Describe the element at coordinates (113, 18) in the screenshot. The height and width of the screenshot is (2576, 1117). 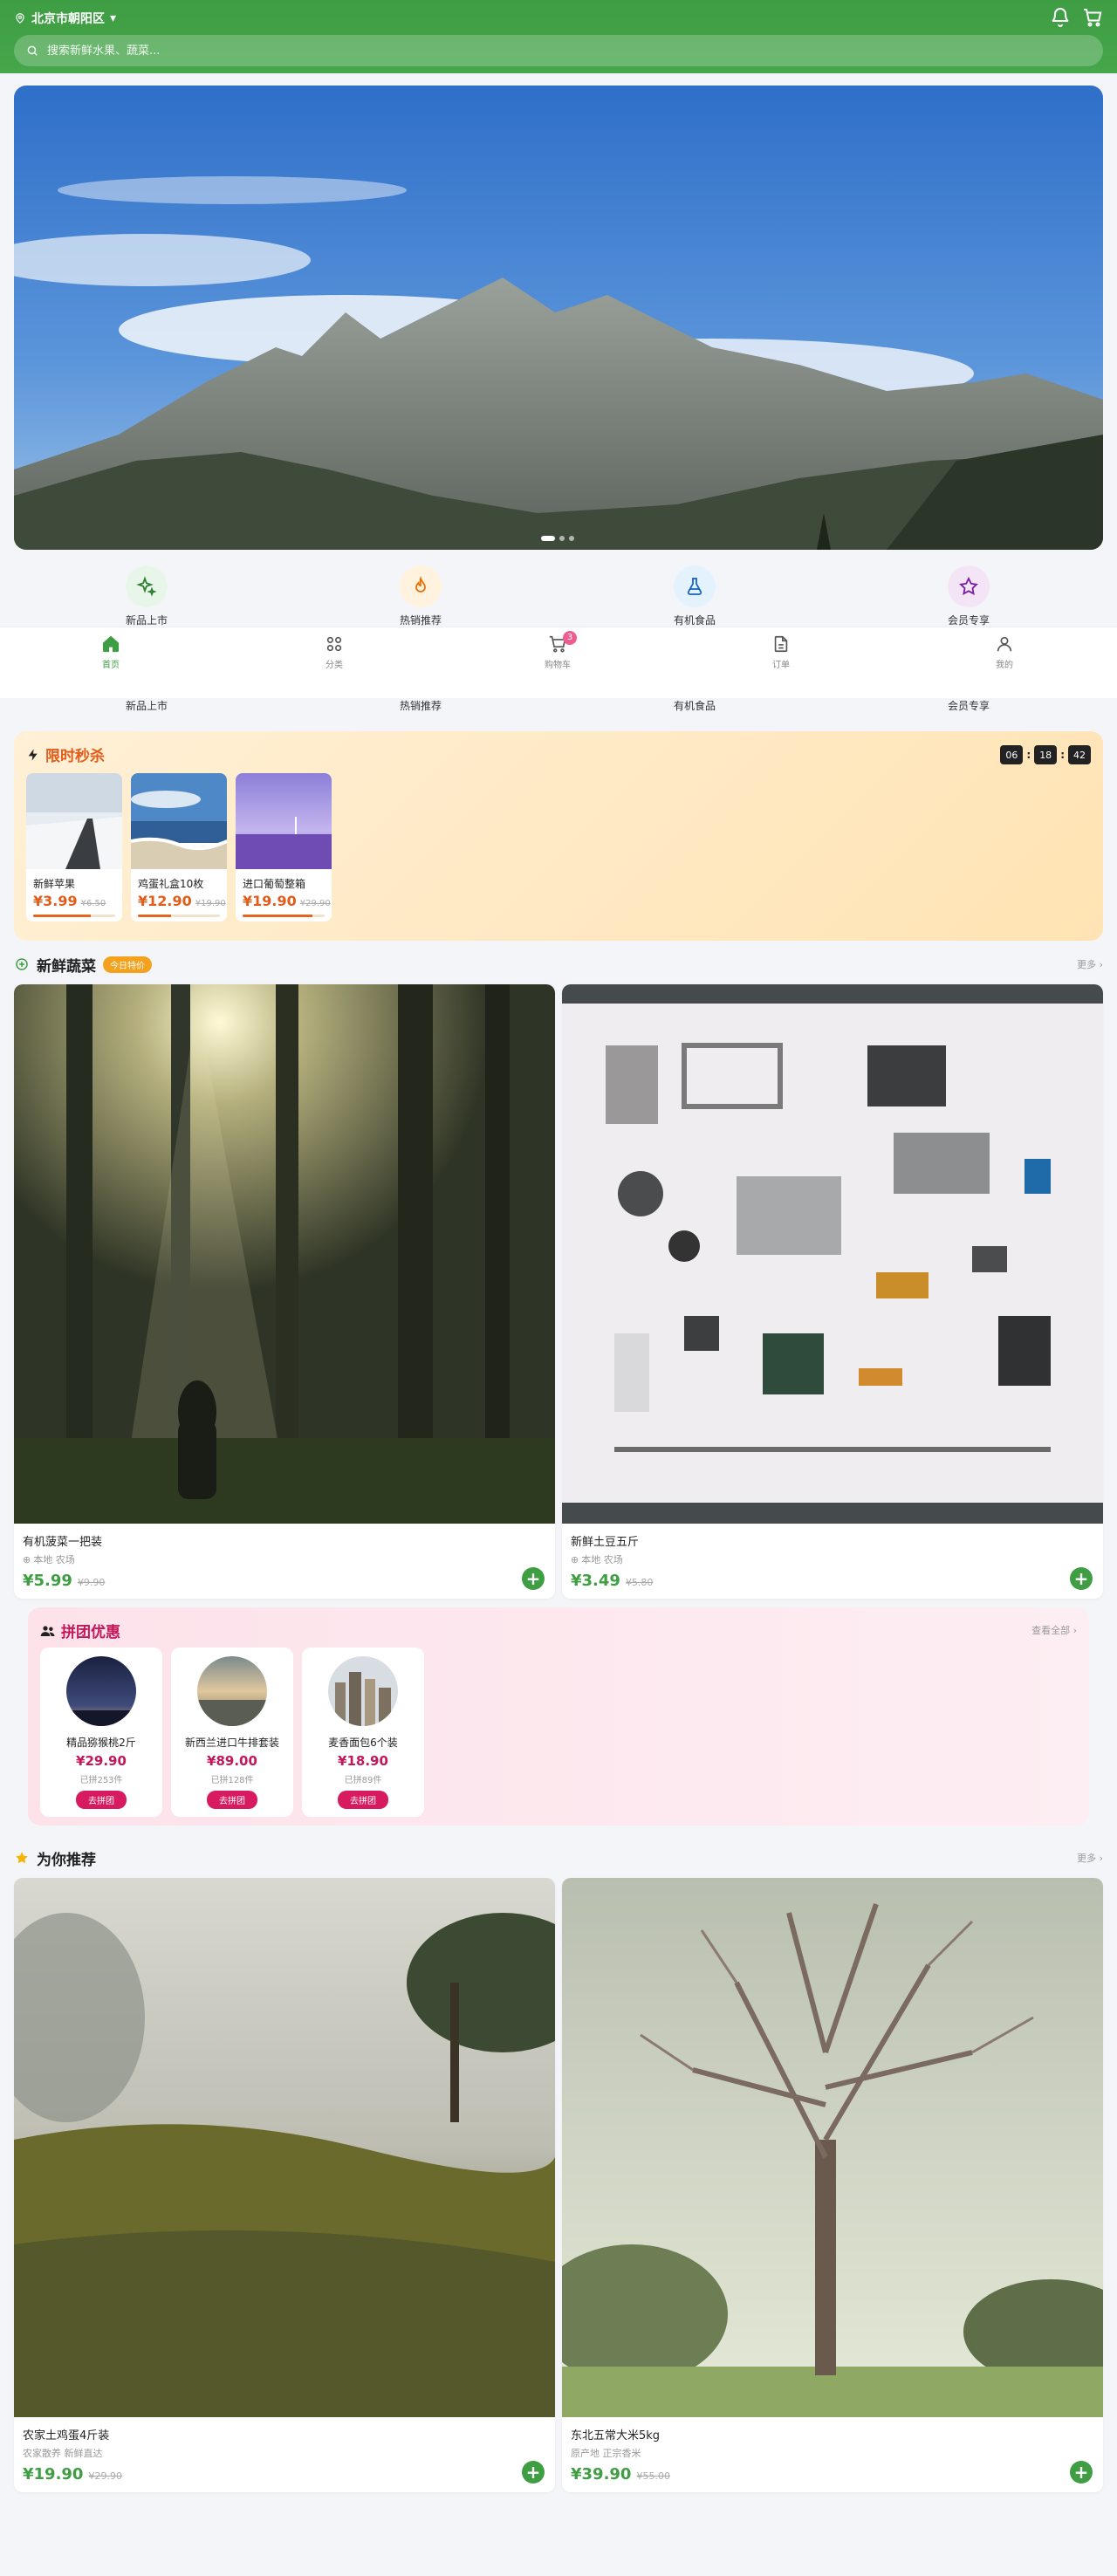
I see `chevron-down-icon: ▾` at that location.